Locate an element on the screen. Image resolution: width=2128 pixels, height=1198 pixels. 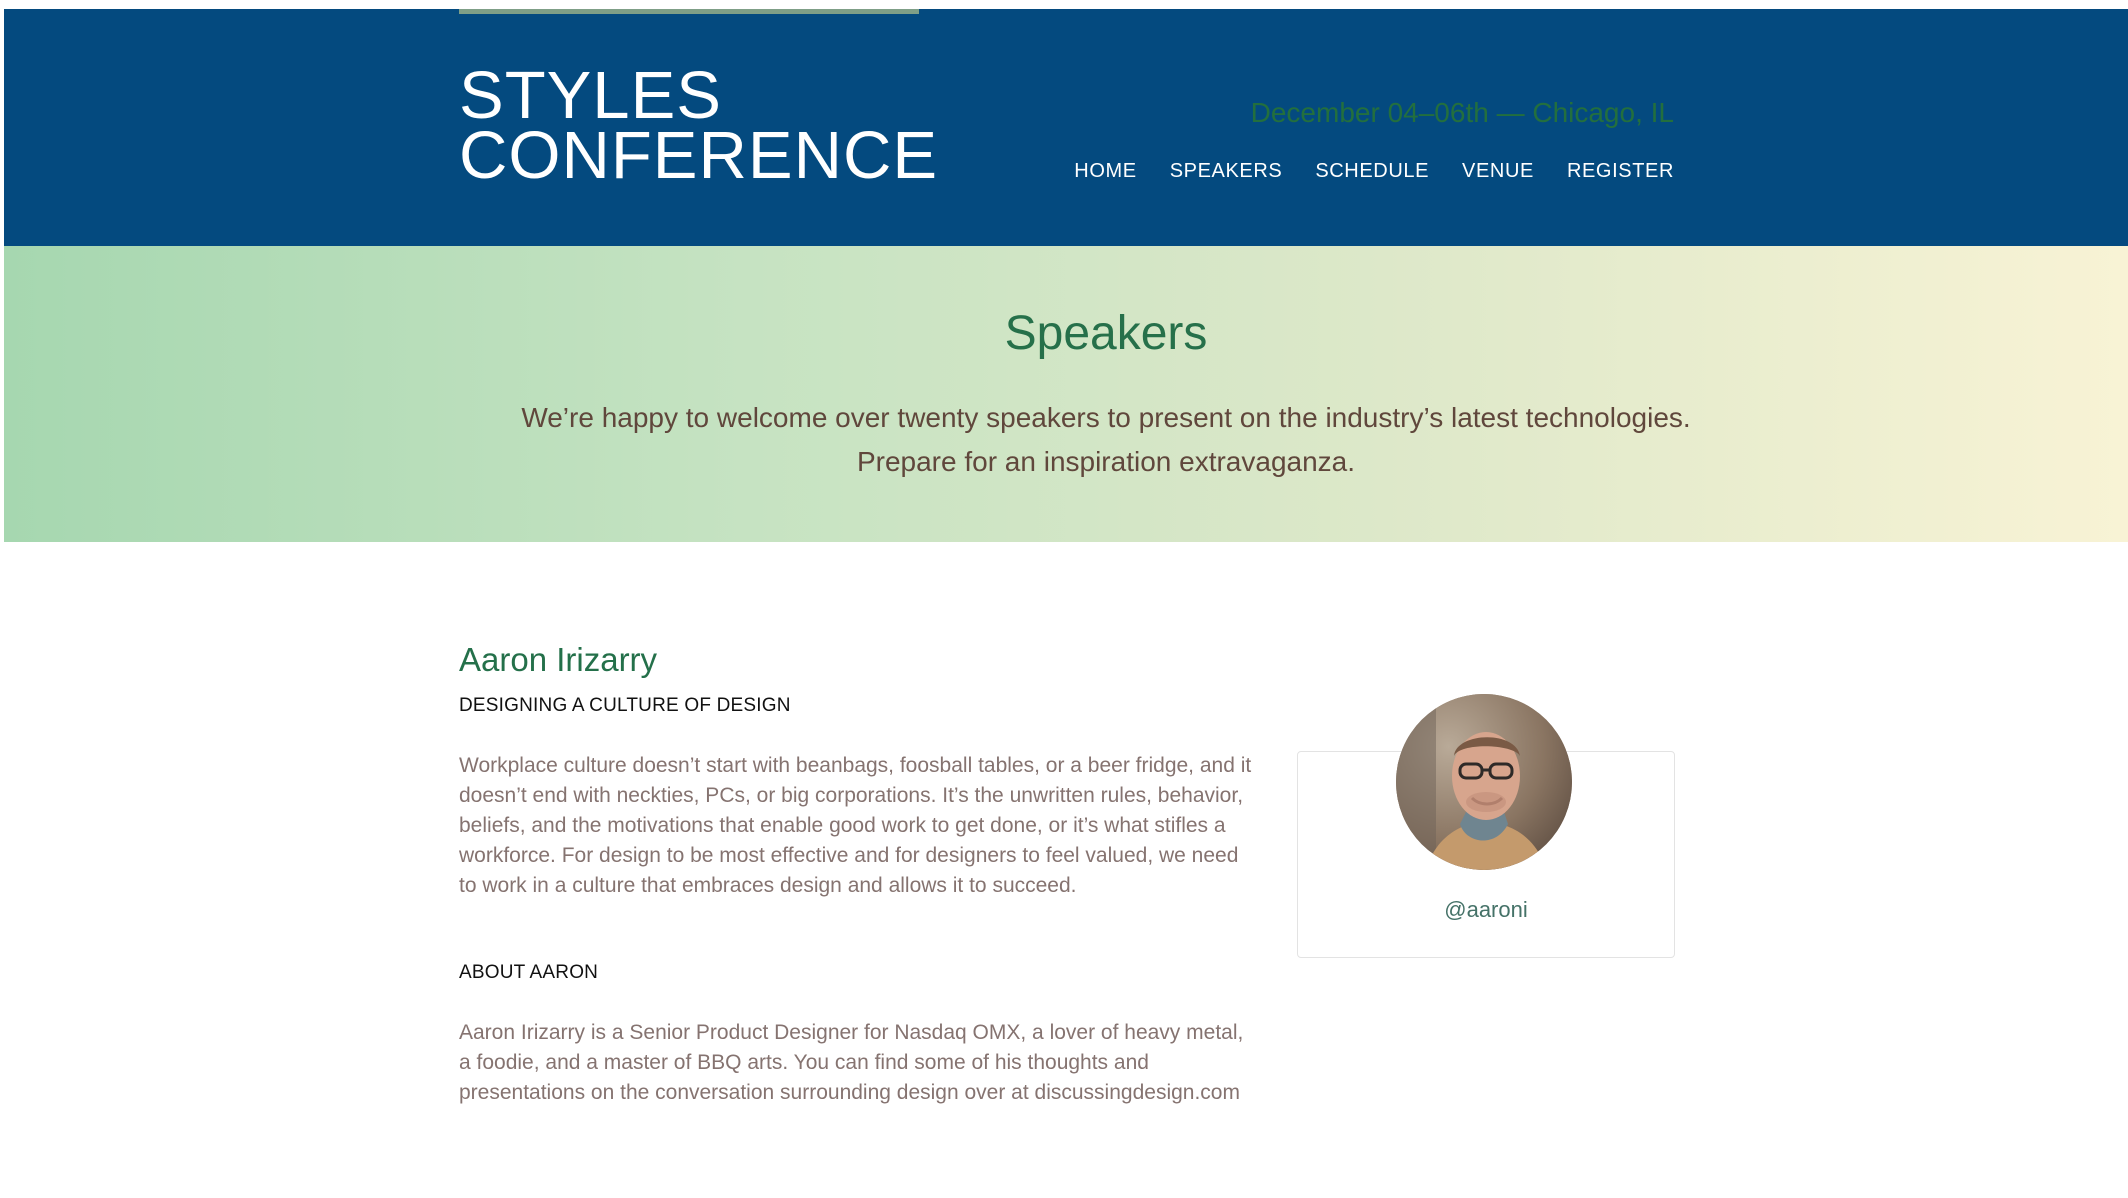
header-accent-bar is located at coordinates (689, 11).